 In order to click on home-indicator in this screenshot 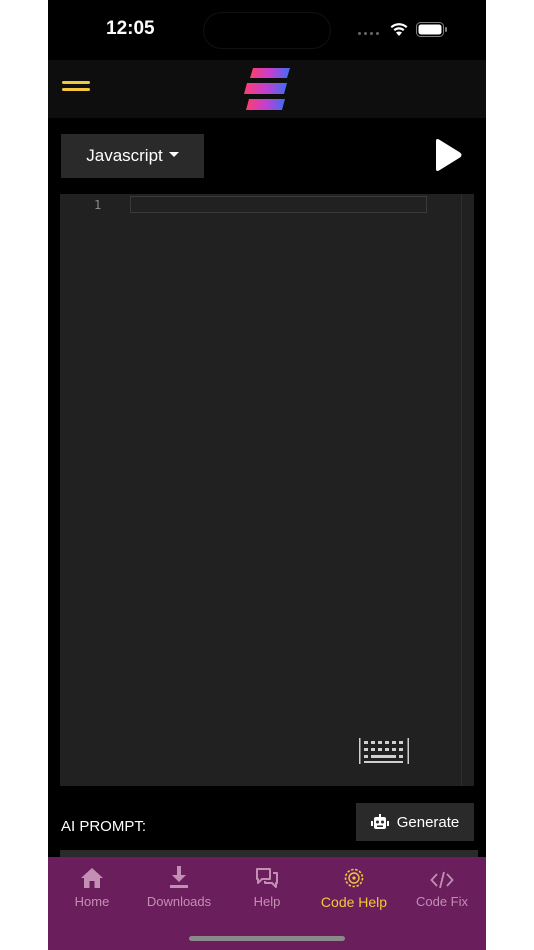, I will do `click(267, 938)`.